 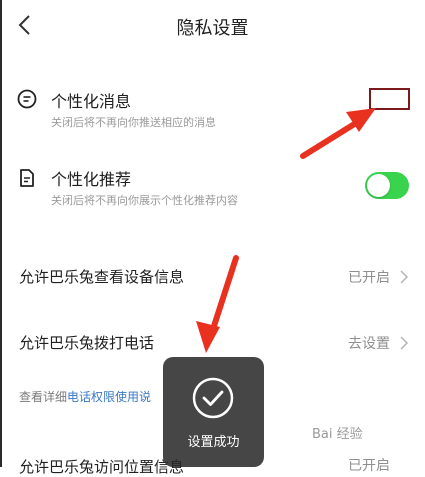 I want to click on arrow-to-switch, so click(x=338, y=133).